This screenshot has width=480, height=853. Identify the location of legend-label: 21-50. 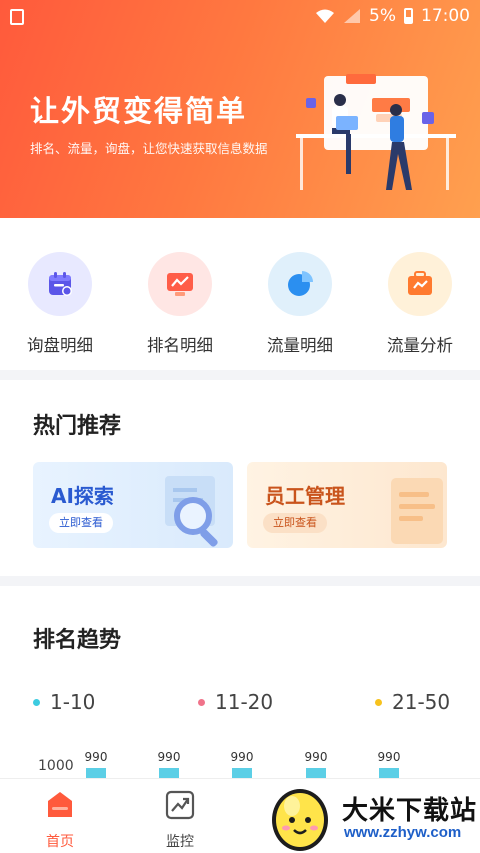
(421, 702).